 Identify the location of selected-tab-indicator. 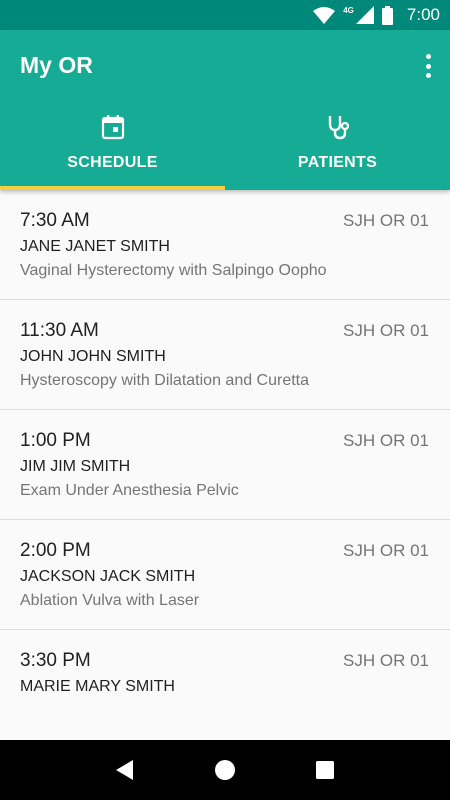
(112, 188).